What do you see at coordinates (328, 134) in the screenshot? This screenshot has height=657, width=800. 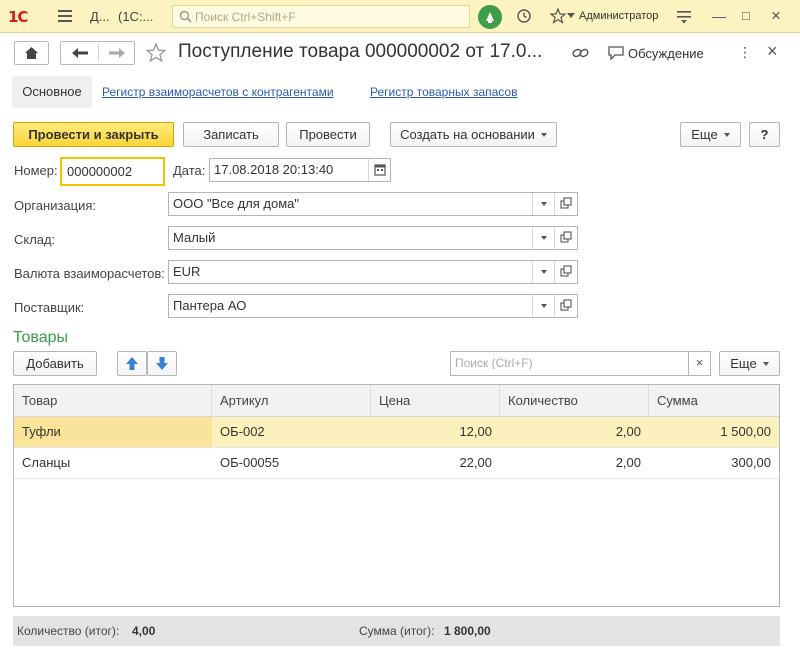 I see `post-button: Провести` at bounding box center [328, 134].